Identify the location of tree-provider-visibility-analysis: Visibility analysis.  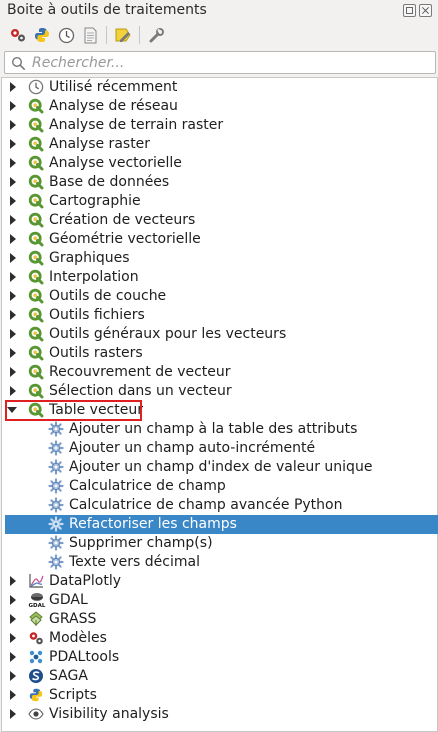
(219, 714).